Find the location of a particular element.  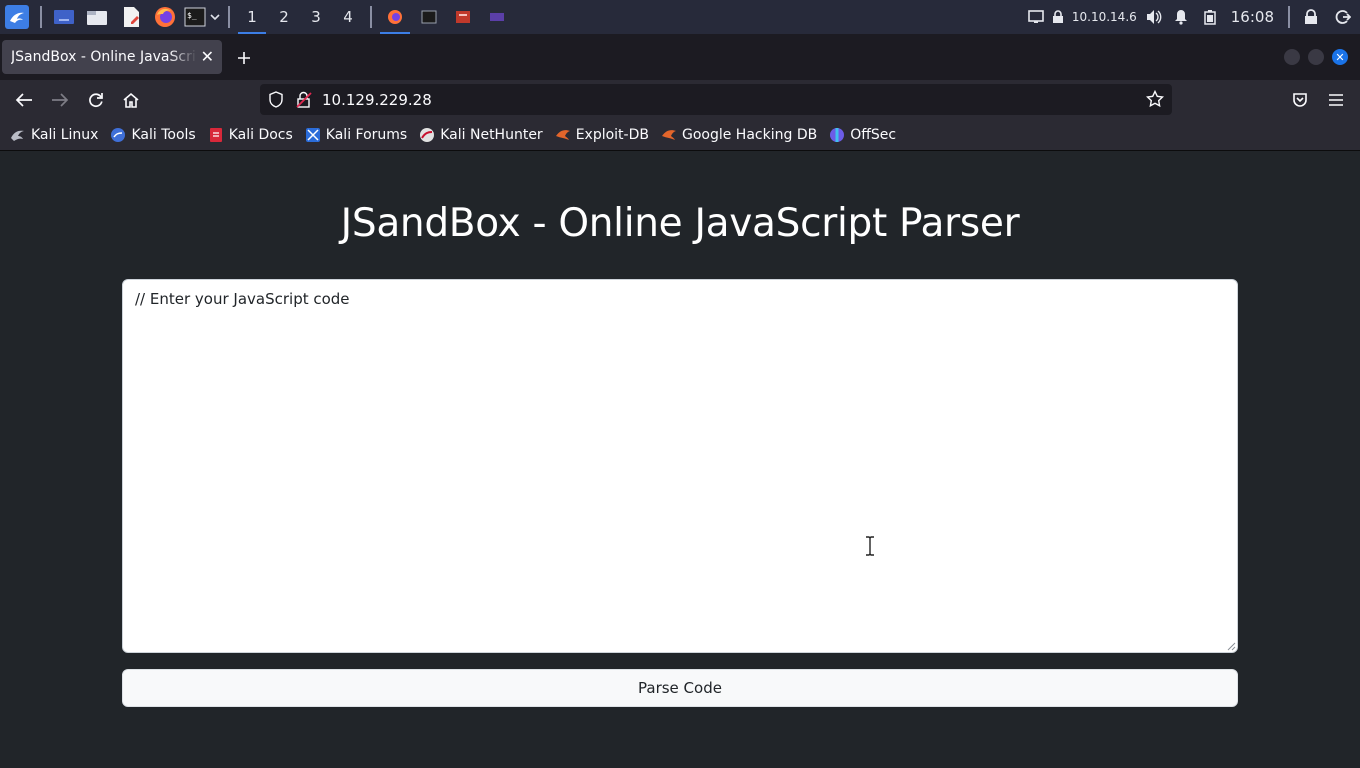

new-tab-button is located at coordinates (244, 58).